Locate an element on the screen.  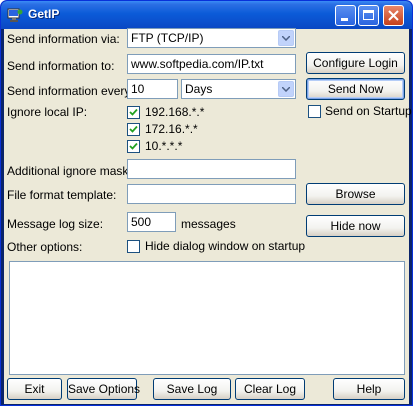
configure-login-button: Configure Login is located at coordinates (355, 63).